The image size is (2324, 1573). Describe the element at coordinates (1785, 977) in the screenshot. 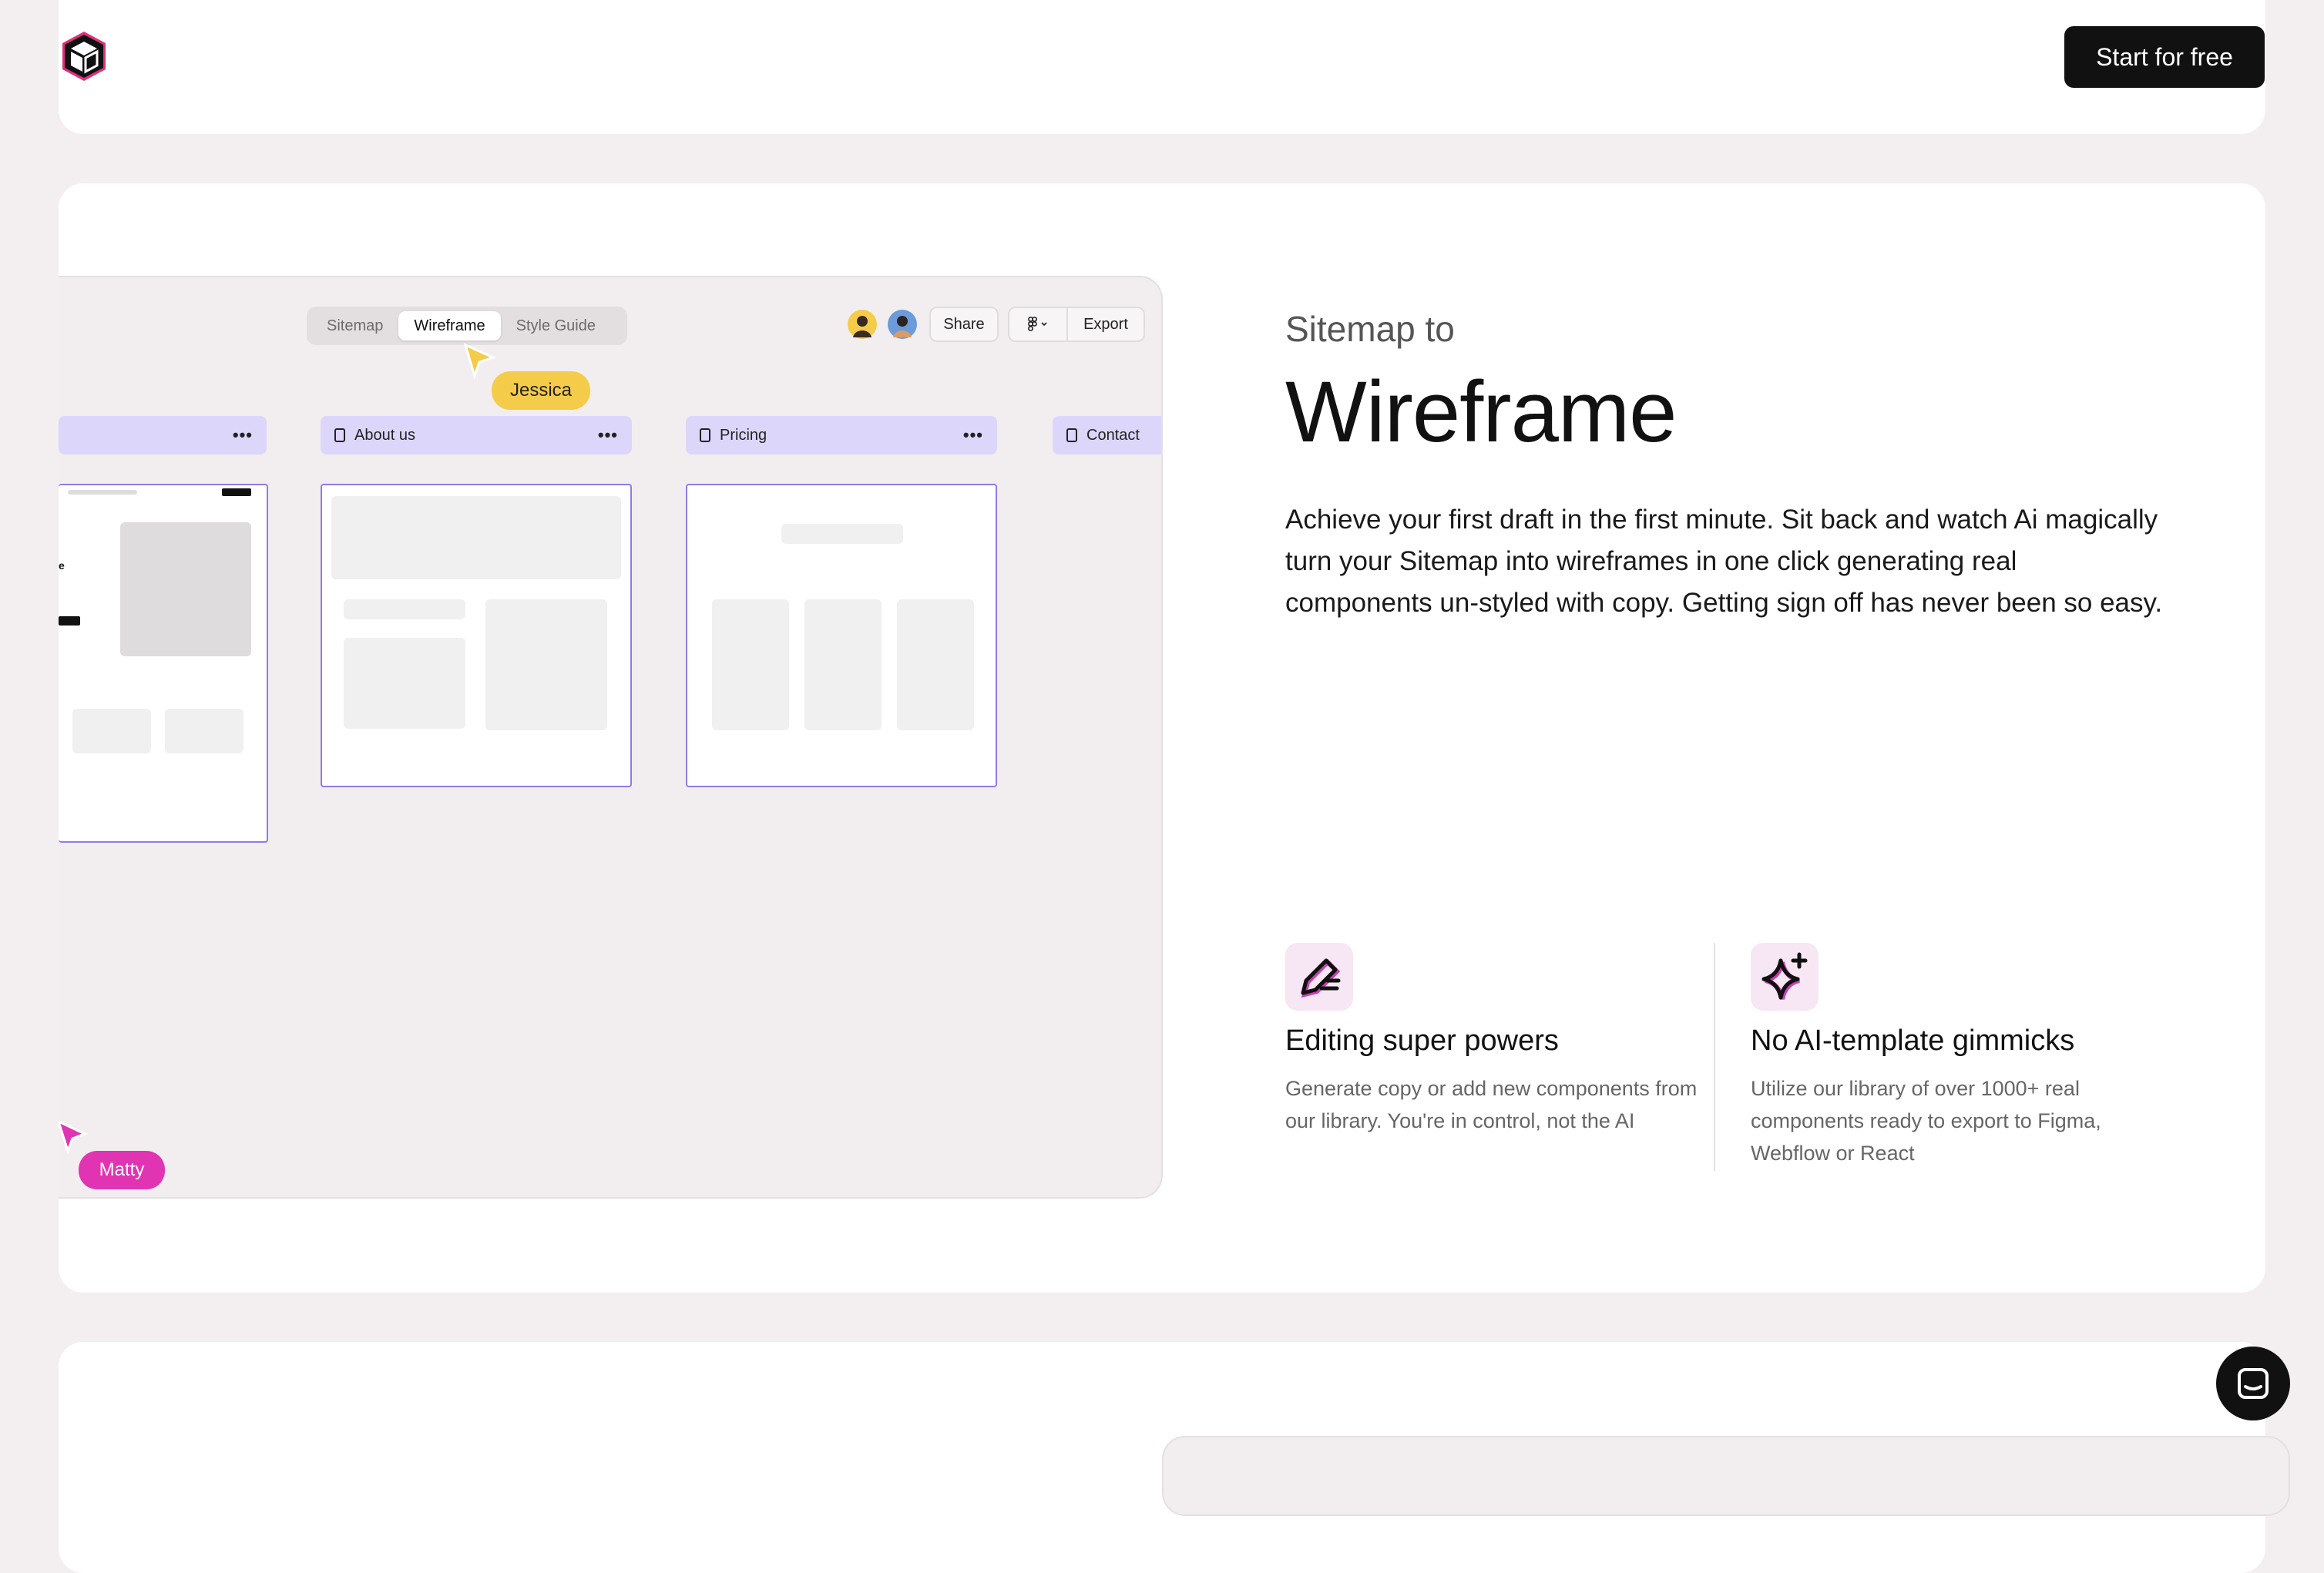

I see `sparkle-icon` at that location.